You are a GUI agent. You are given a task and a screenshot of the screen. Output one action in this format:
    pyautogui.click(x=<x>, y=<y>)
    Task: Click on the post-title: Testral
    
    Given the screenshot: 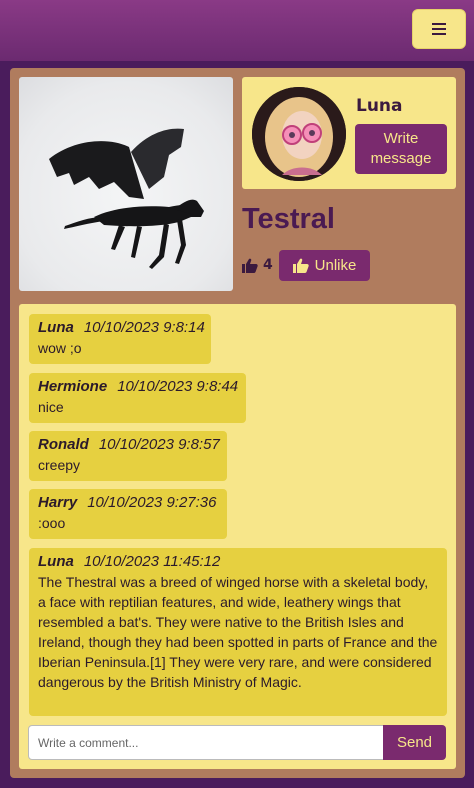 What is the action you would take?
    pyautogui.click(x=288, y=219)
    